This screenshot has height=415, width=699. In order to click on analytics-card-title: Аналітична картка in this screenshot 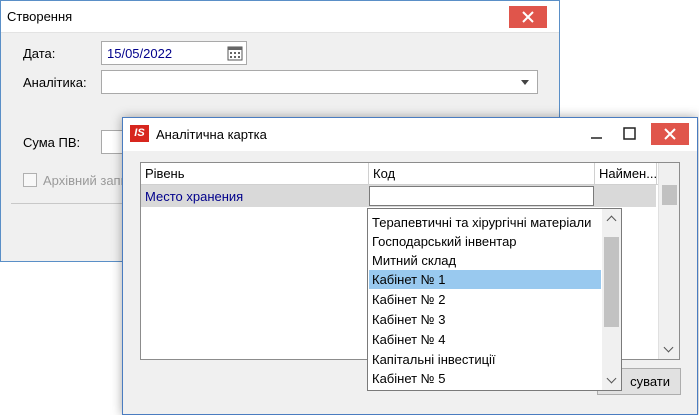, I will do `click(211, 134)`.